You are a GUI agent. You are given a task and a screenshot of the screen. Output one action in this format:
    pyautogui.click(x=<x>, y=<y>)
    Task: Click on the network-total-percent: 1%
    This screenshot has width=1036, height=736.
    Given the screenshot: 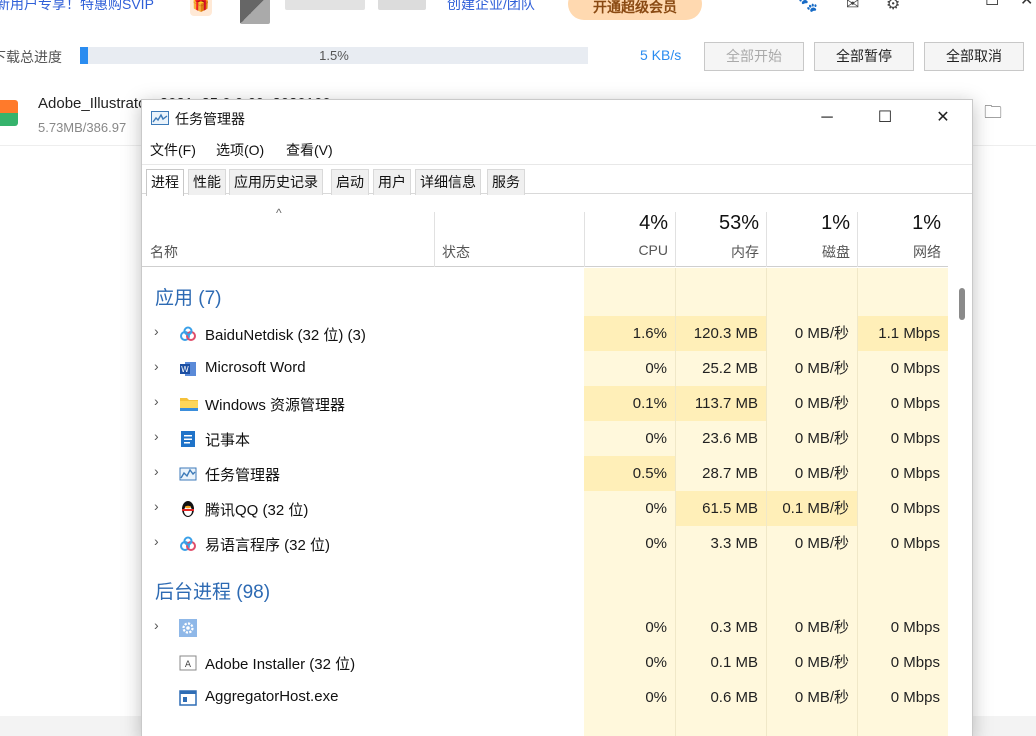 What is the action you would take?
    pyautogui.click(x=899, y=223)
    